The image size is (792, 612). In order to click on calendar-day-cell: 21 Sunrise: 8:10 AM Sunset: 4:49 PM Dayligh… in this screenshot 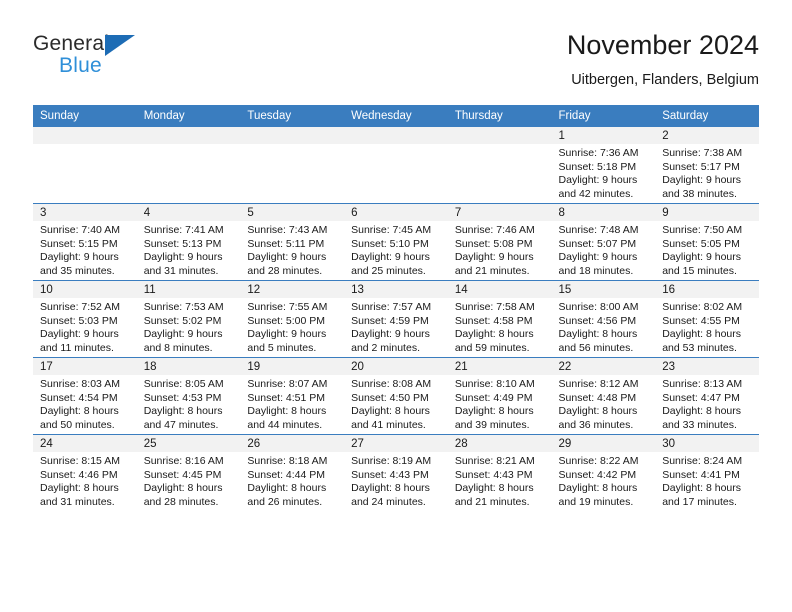, I will do `click(499, 396)`.